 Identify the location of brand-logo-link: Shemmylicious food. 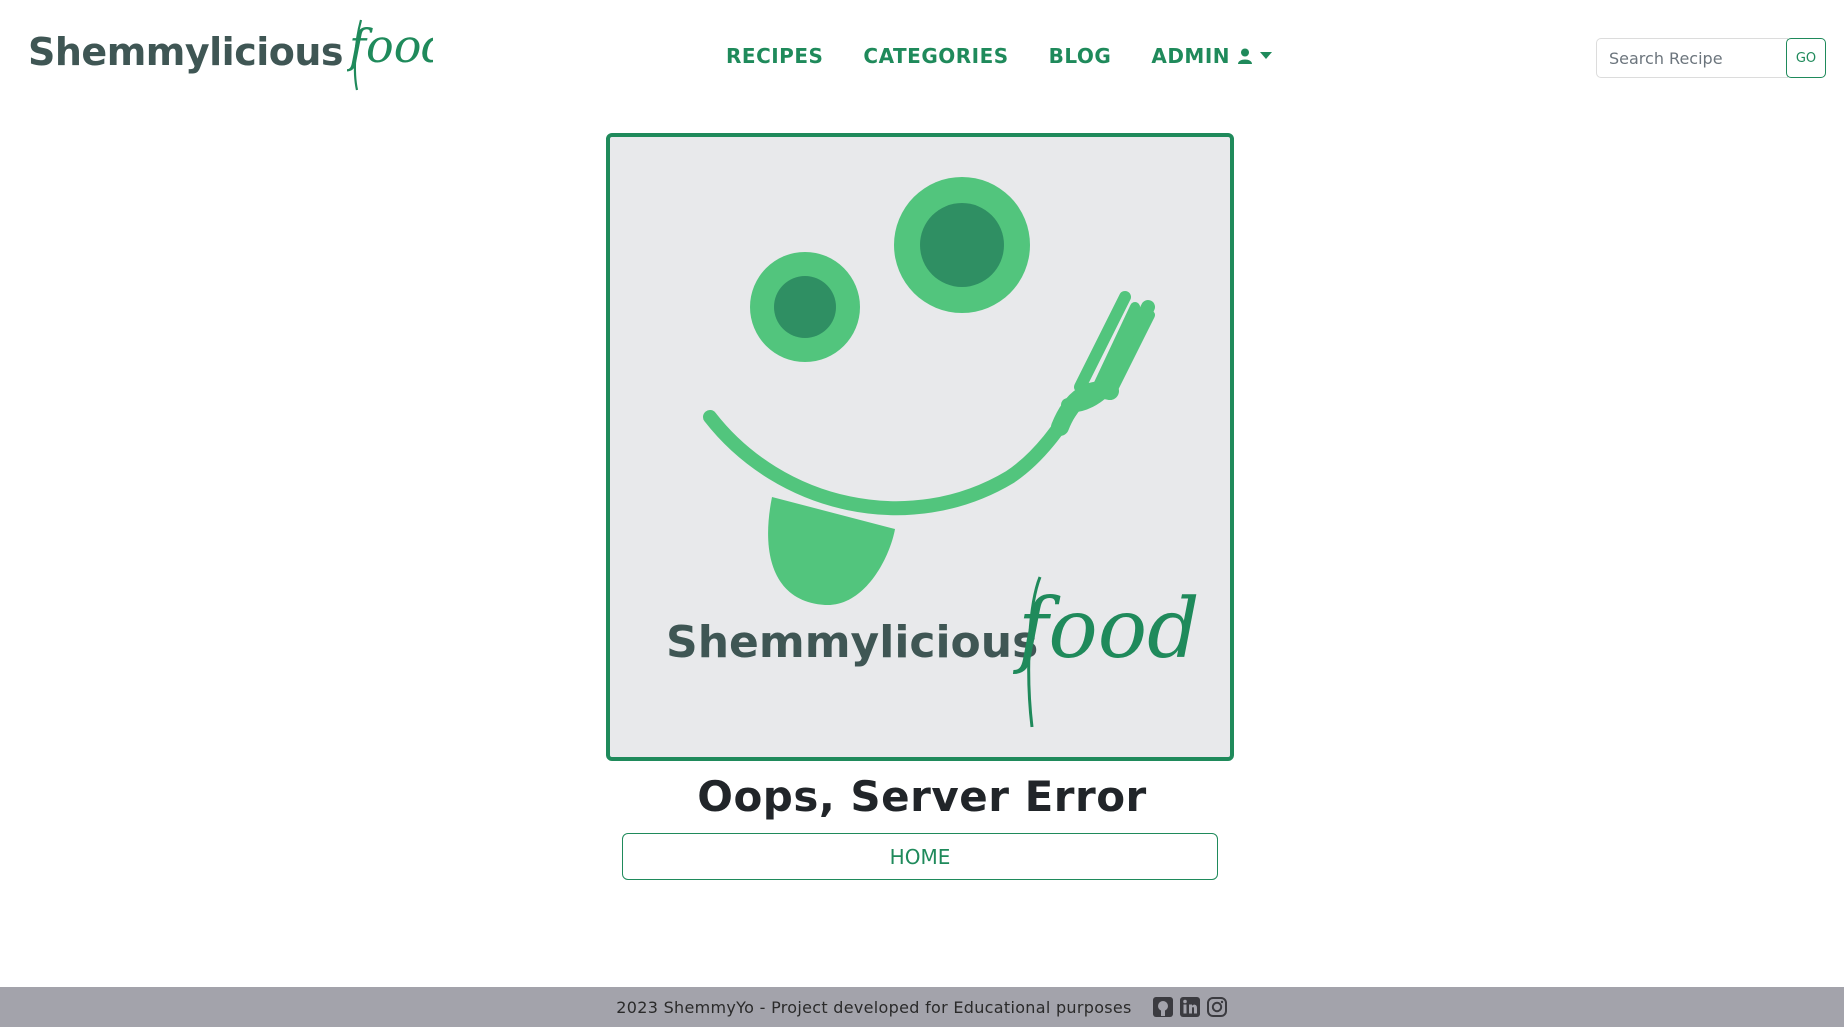
(239, 53).